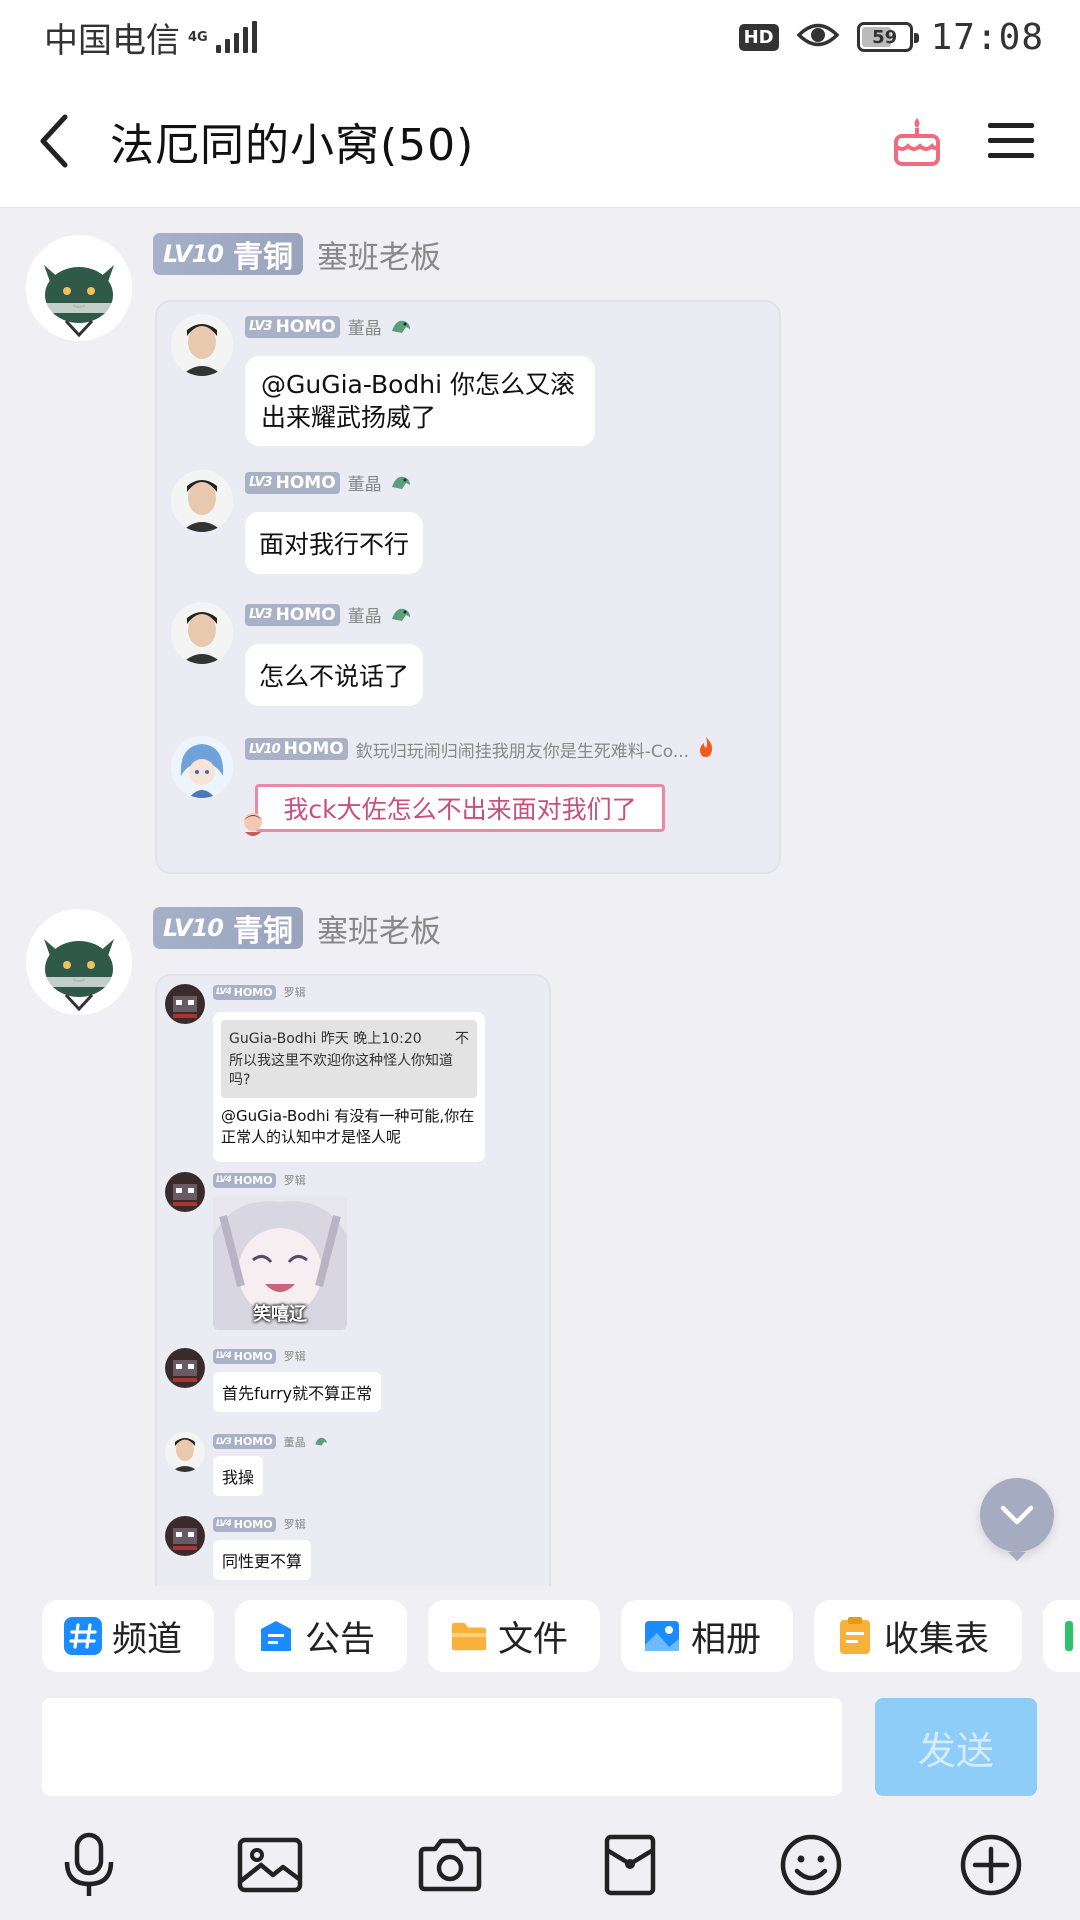 This screenshot has height=1920, width=1080. I want to click on folder-icon, so click(469, 1636).